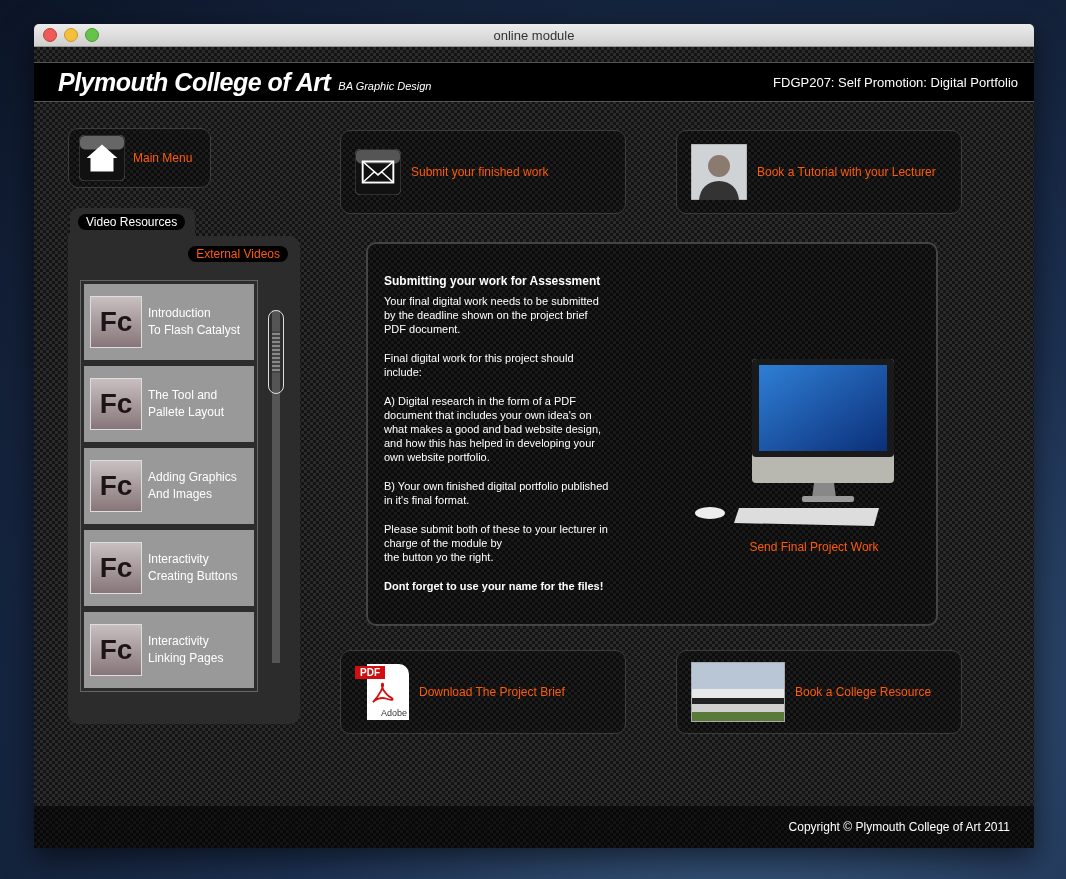 This screenshot has height=879, width=1066. I want to click on minimize-button, so click(71, 35).